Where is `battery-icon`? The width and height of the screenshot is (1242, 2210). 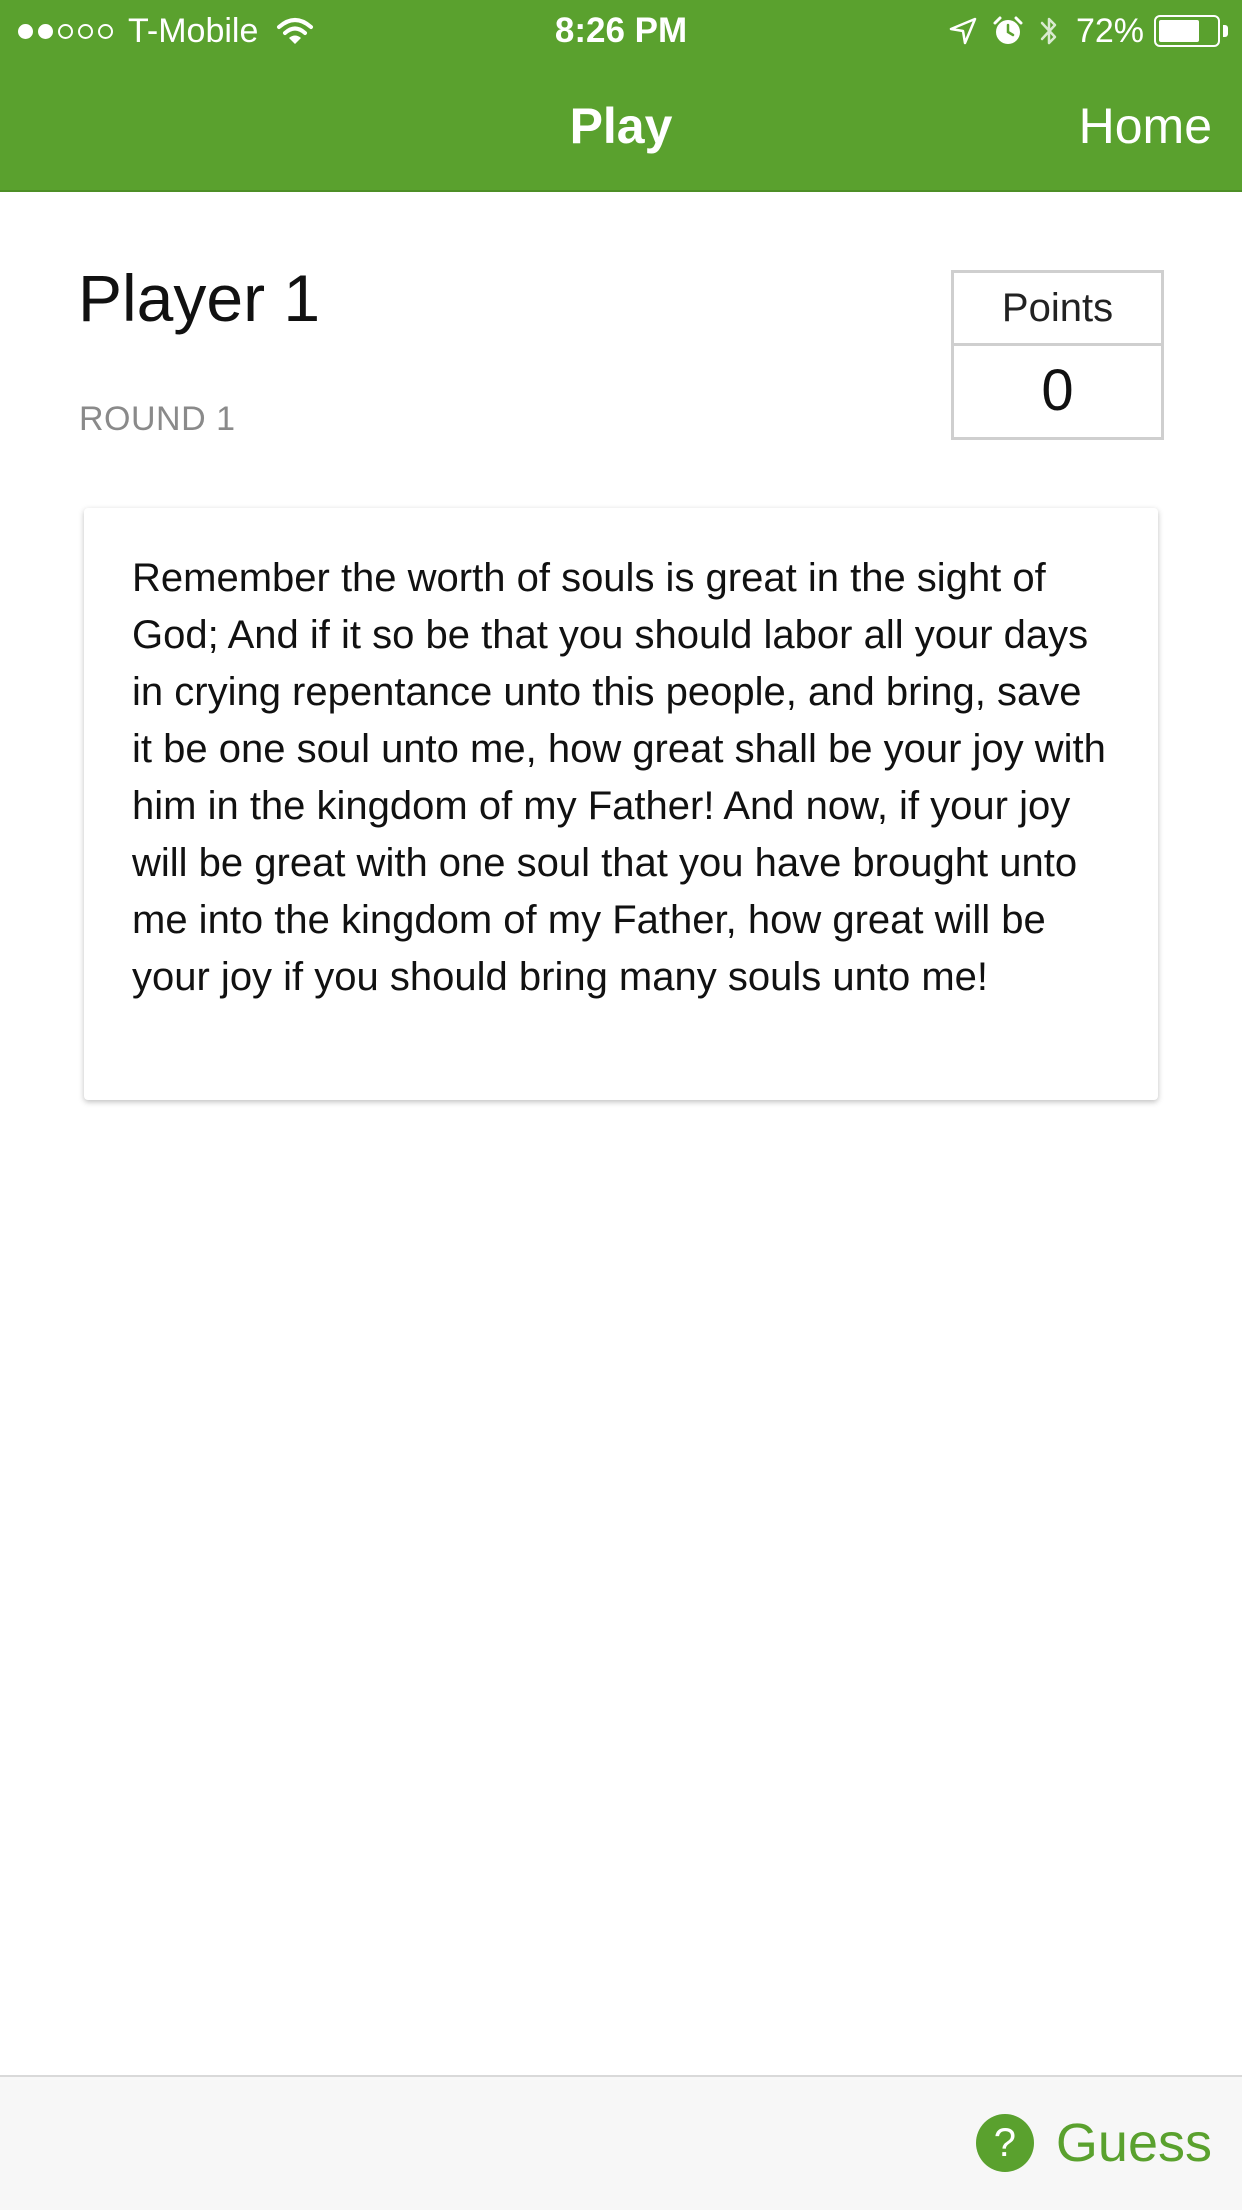 battery-icon is located at coordinates (1191, 31).